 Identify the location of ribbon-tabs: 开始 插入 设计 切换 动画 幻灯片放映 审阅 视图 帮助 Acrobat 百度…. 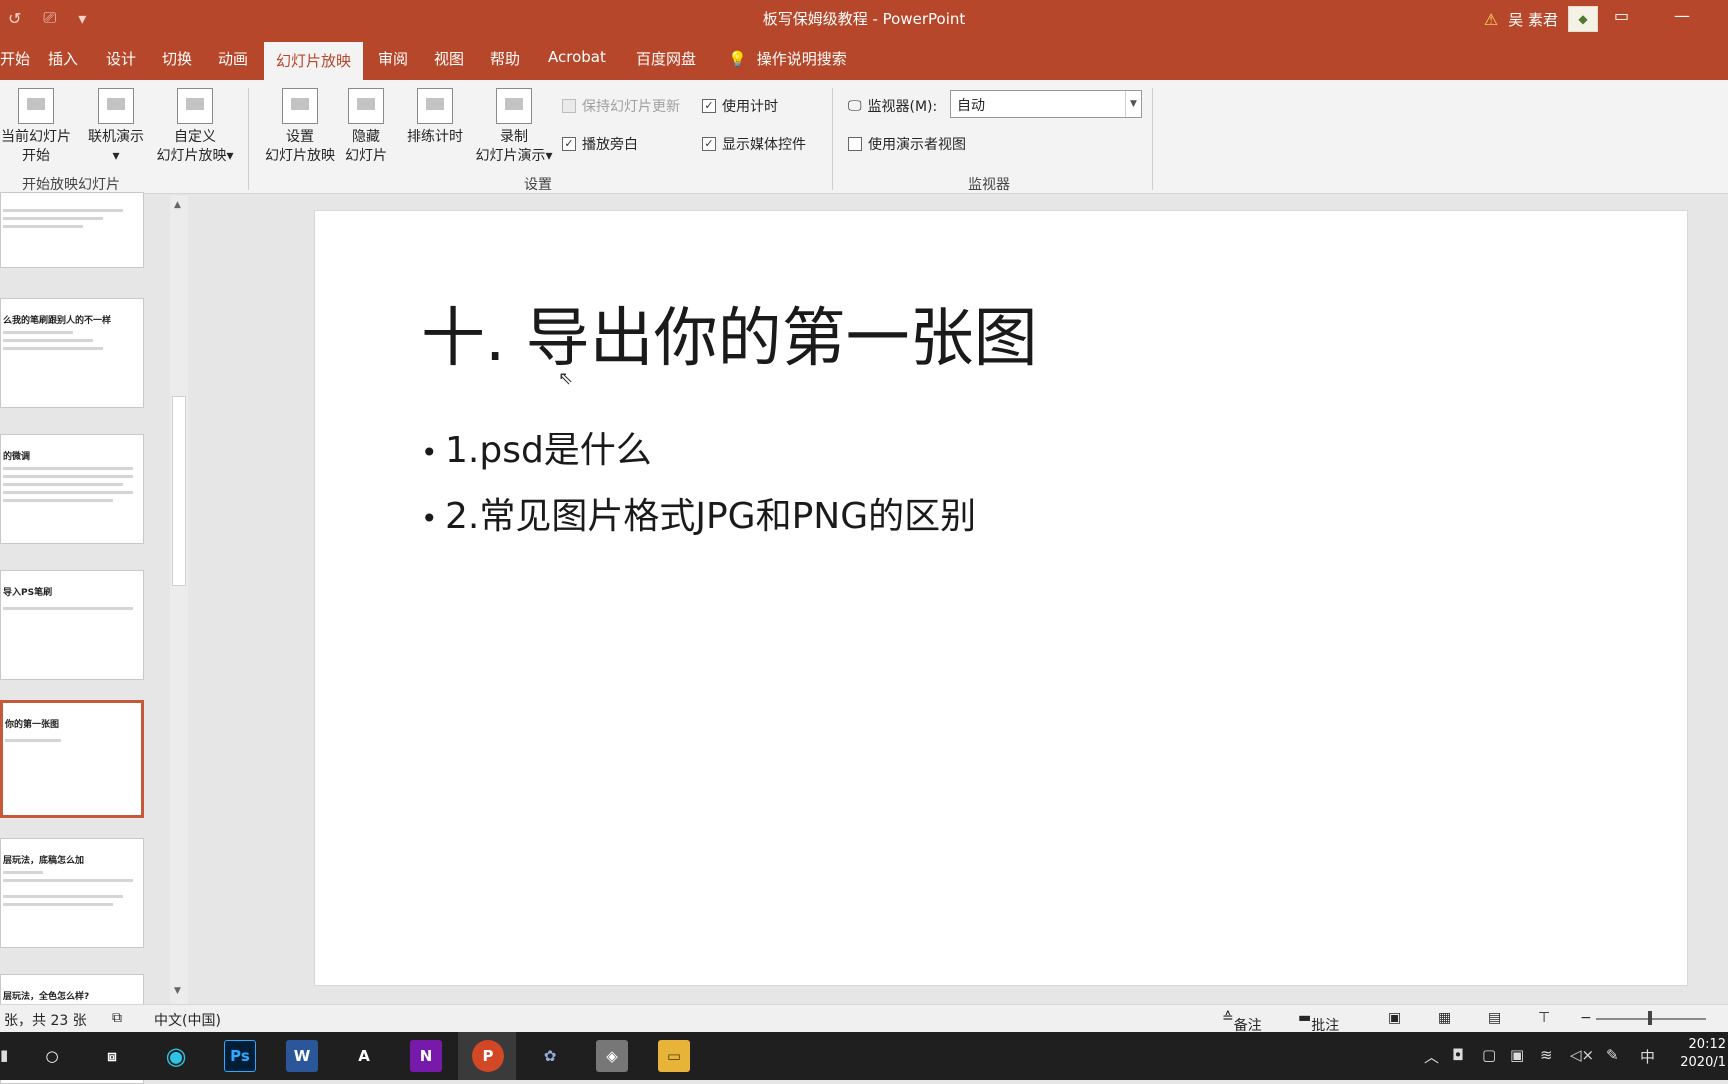
(864, 59).